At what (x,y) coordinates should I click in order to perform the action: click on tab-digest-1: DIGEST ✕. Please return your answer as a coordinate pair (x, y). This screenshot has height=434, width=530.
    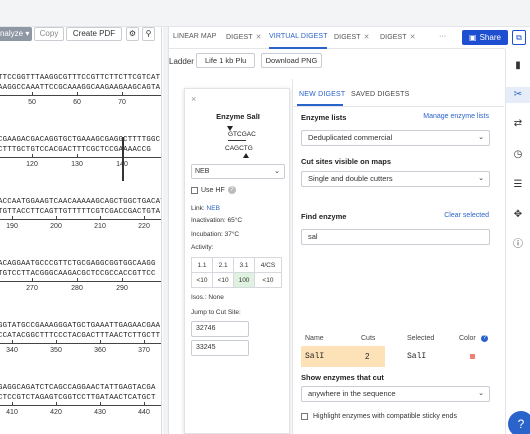
    Looking at the image, I should click on (244, 37).